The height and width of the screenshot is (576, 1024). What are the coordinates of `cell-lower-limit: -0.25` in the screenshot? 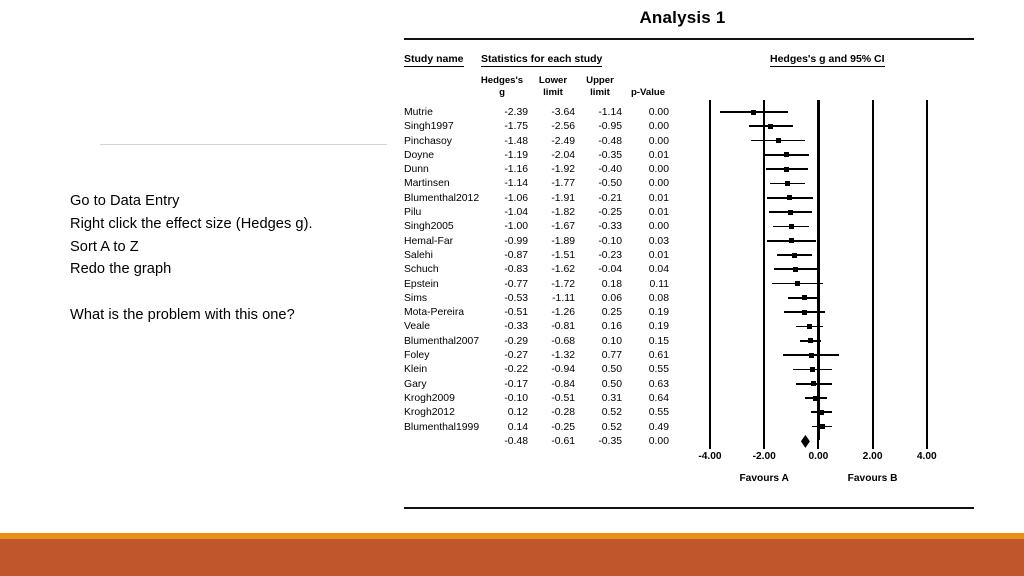 It's located at (563, 427).